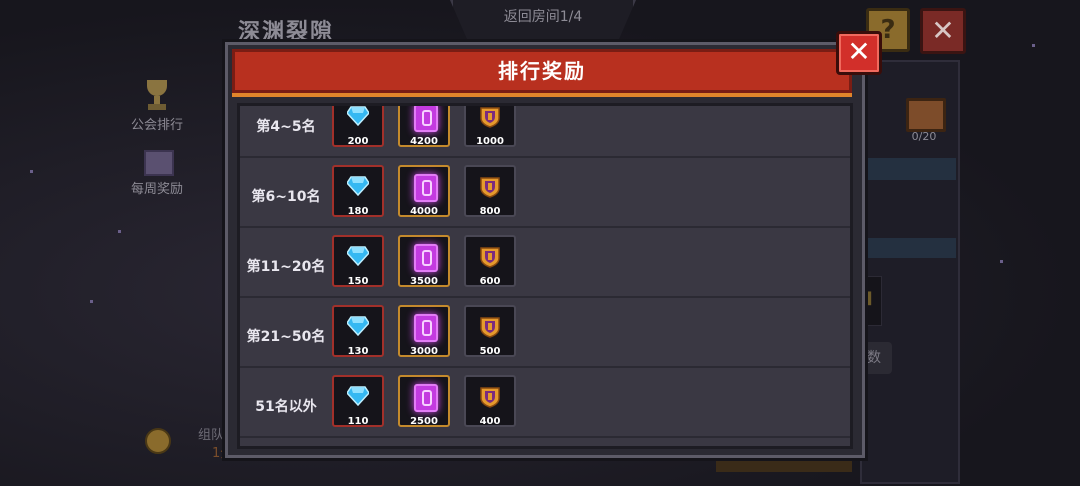 This screenshot has width=1080, height=486. I want to click on diamond-reward-slot: 180, so click(358, 191).